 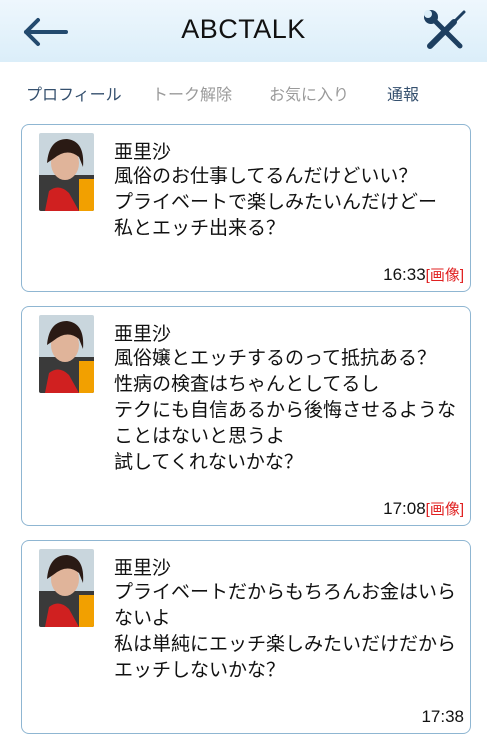 I want to click on app-title: ABCTALK, so click(x=243, y=29).